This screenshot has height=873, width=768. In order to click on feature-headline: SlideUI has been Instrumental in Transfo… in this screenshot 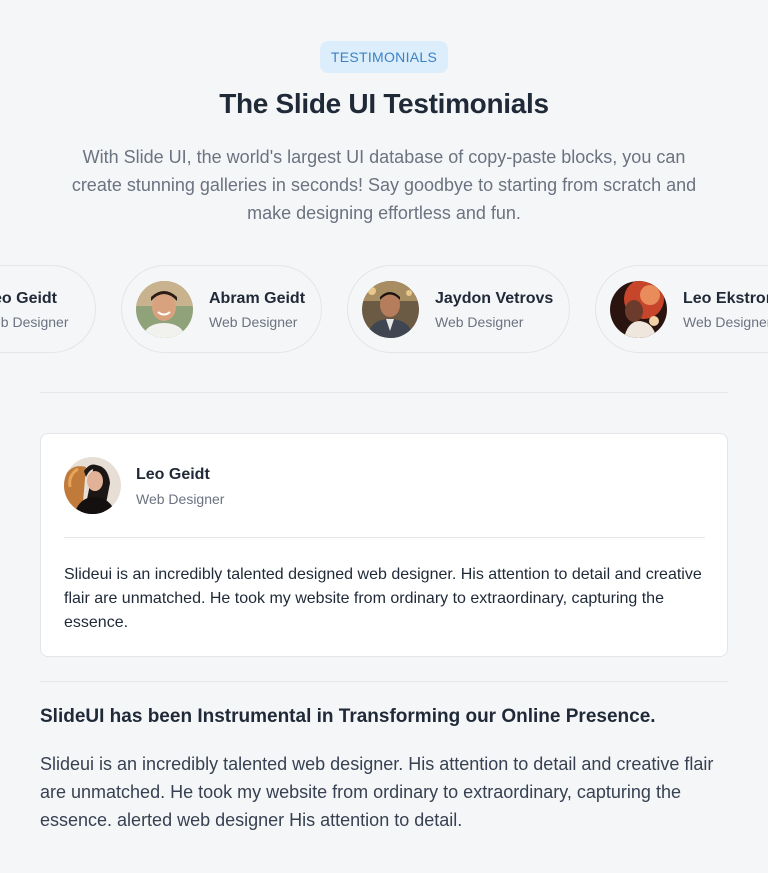, I will do `click(348, 716)`.